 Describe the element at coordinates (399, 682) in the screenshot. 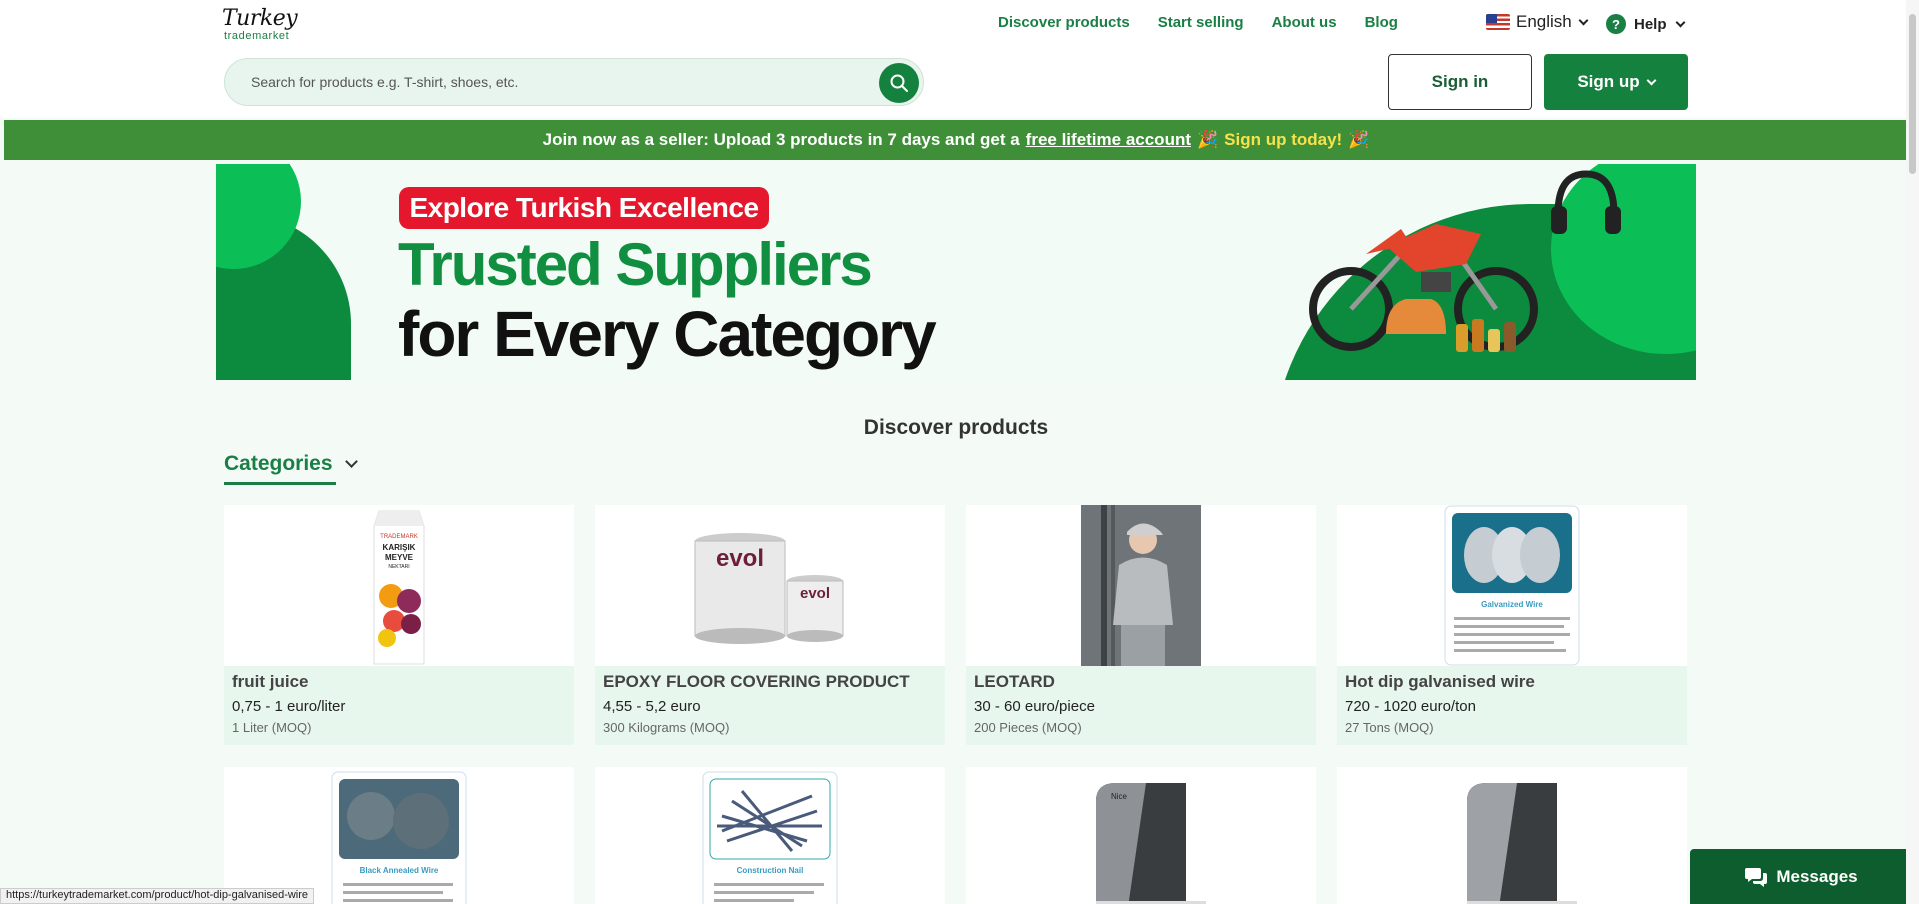

I see `product-name: fruit juice` at that location.